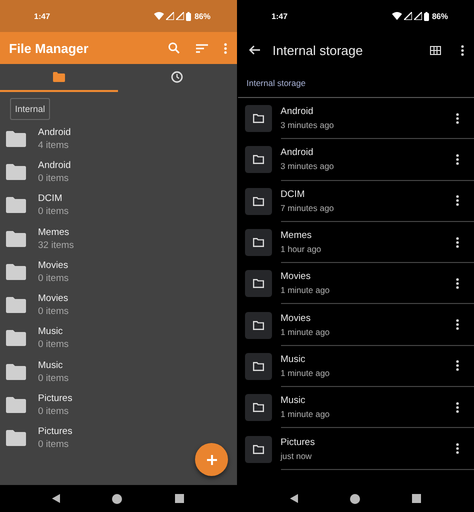 The image size is (474, 512). Describe the element at coordinates (54, 145) in the screenshot. I see `item-count: 4 items` at that location.